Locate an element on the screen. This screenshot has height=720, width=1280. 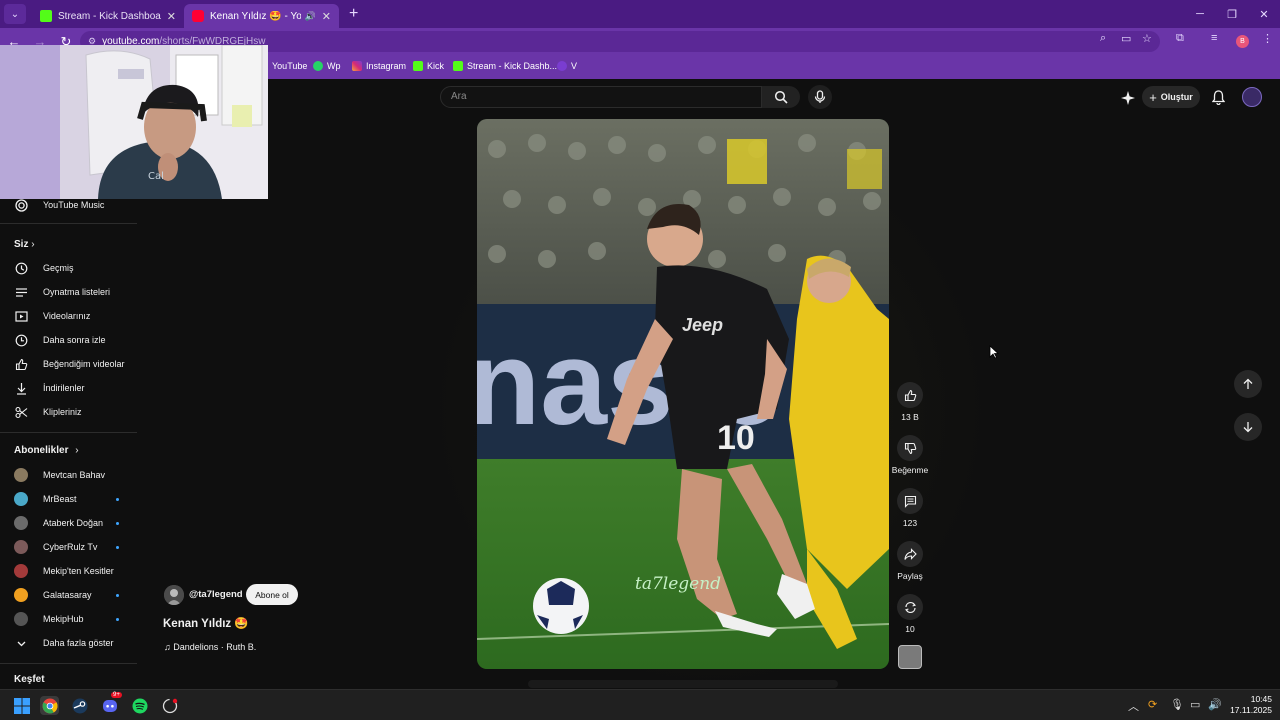
sidebar-item-your-videos: Videolarınız is located at coordinates (68, 316).